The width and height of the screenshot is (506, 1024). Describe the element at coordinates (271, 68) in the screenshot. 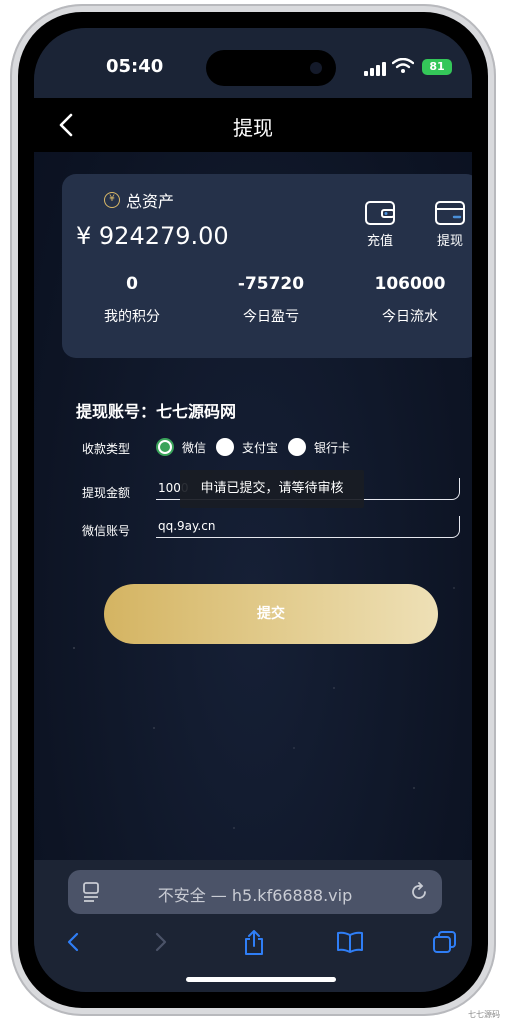

I see `dynamic-island` at that location.